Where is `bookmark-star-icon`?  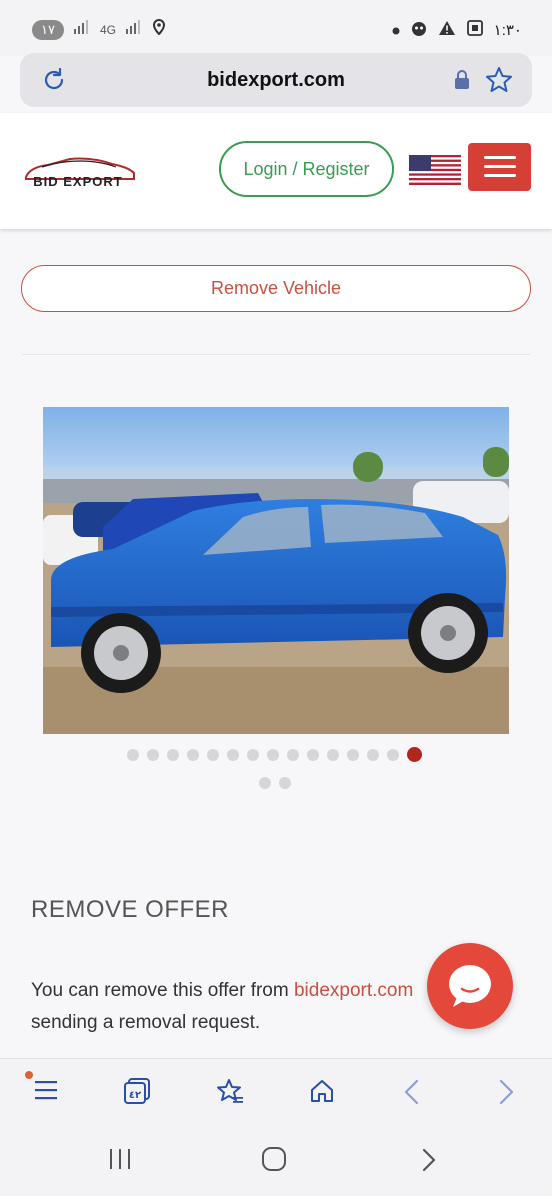 bookmark-star-icon is located at coordinates (499, 82).